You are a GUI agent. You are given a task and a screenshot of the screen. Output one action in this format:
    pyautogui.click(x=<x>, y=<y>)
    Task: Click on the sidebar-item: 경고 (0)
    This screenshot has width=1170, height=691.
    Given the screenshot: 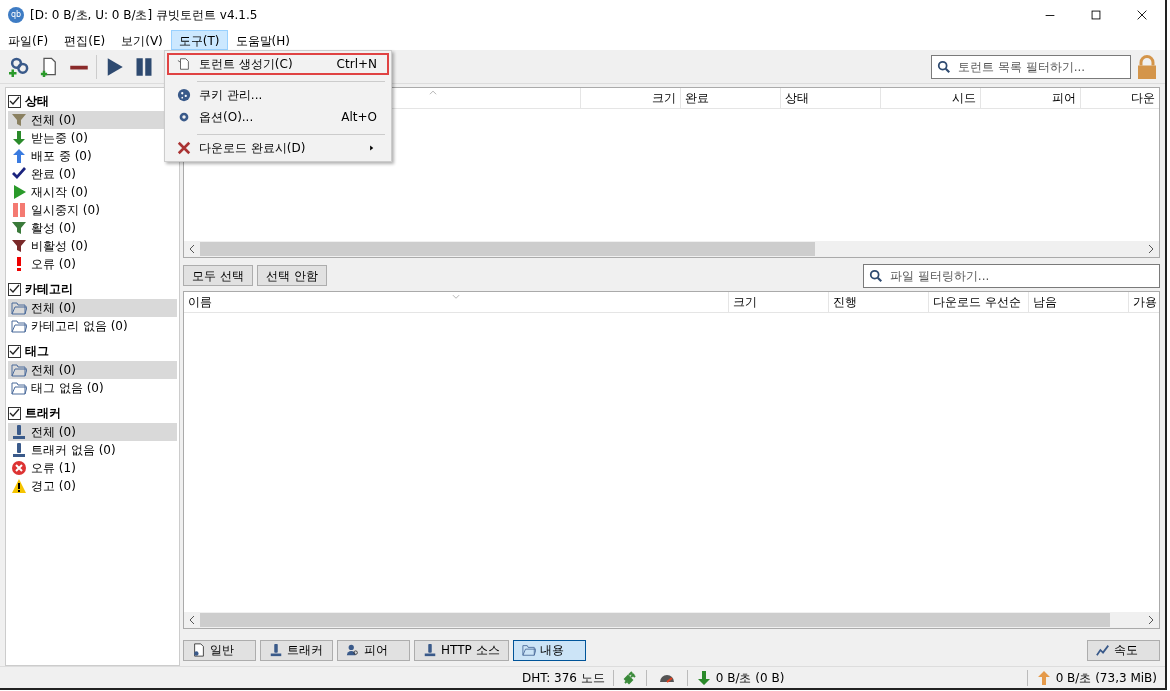 What is the action you would take?
    pyautogui.click(x=92, y=486)
    